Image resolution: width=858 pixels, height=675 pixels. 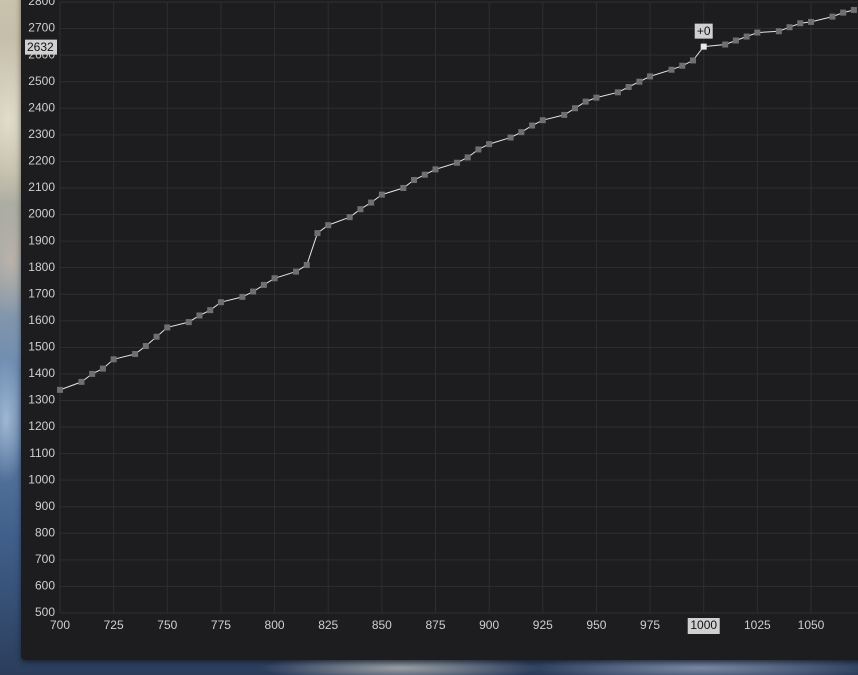 I want to click on highlighted-point, so click(x=703, y=46).